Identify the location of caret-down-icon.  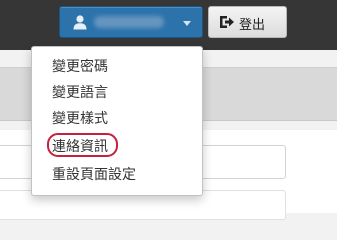
(187, 23).